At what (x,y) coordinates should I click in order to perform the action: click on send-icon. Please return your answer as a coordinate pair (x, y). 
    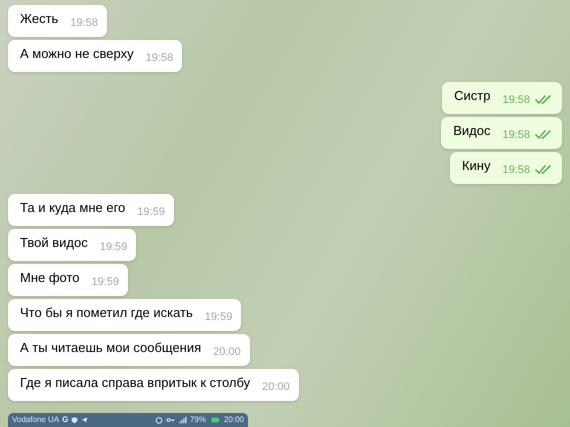
    Looking at the image, I should click on (84, 420).